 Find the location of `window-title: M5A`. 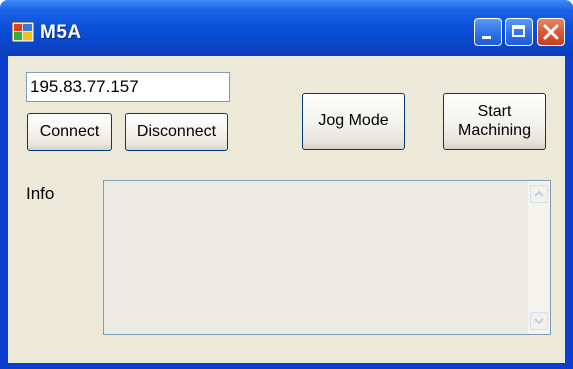

window-title: M5A is located at coordinates (61, 32).